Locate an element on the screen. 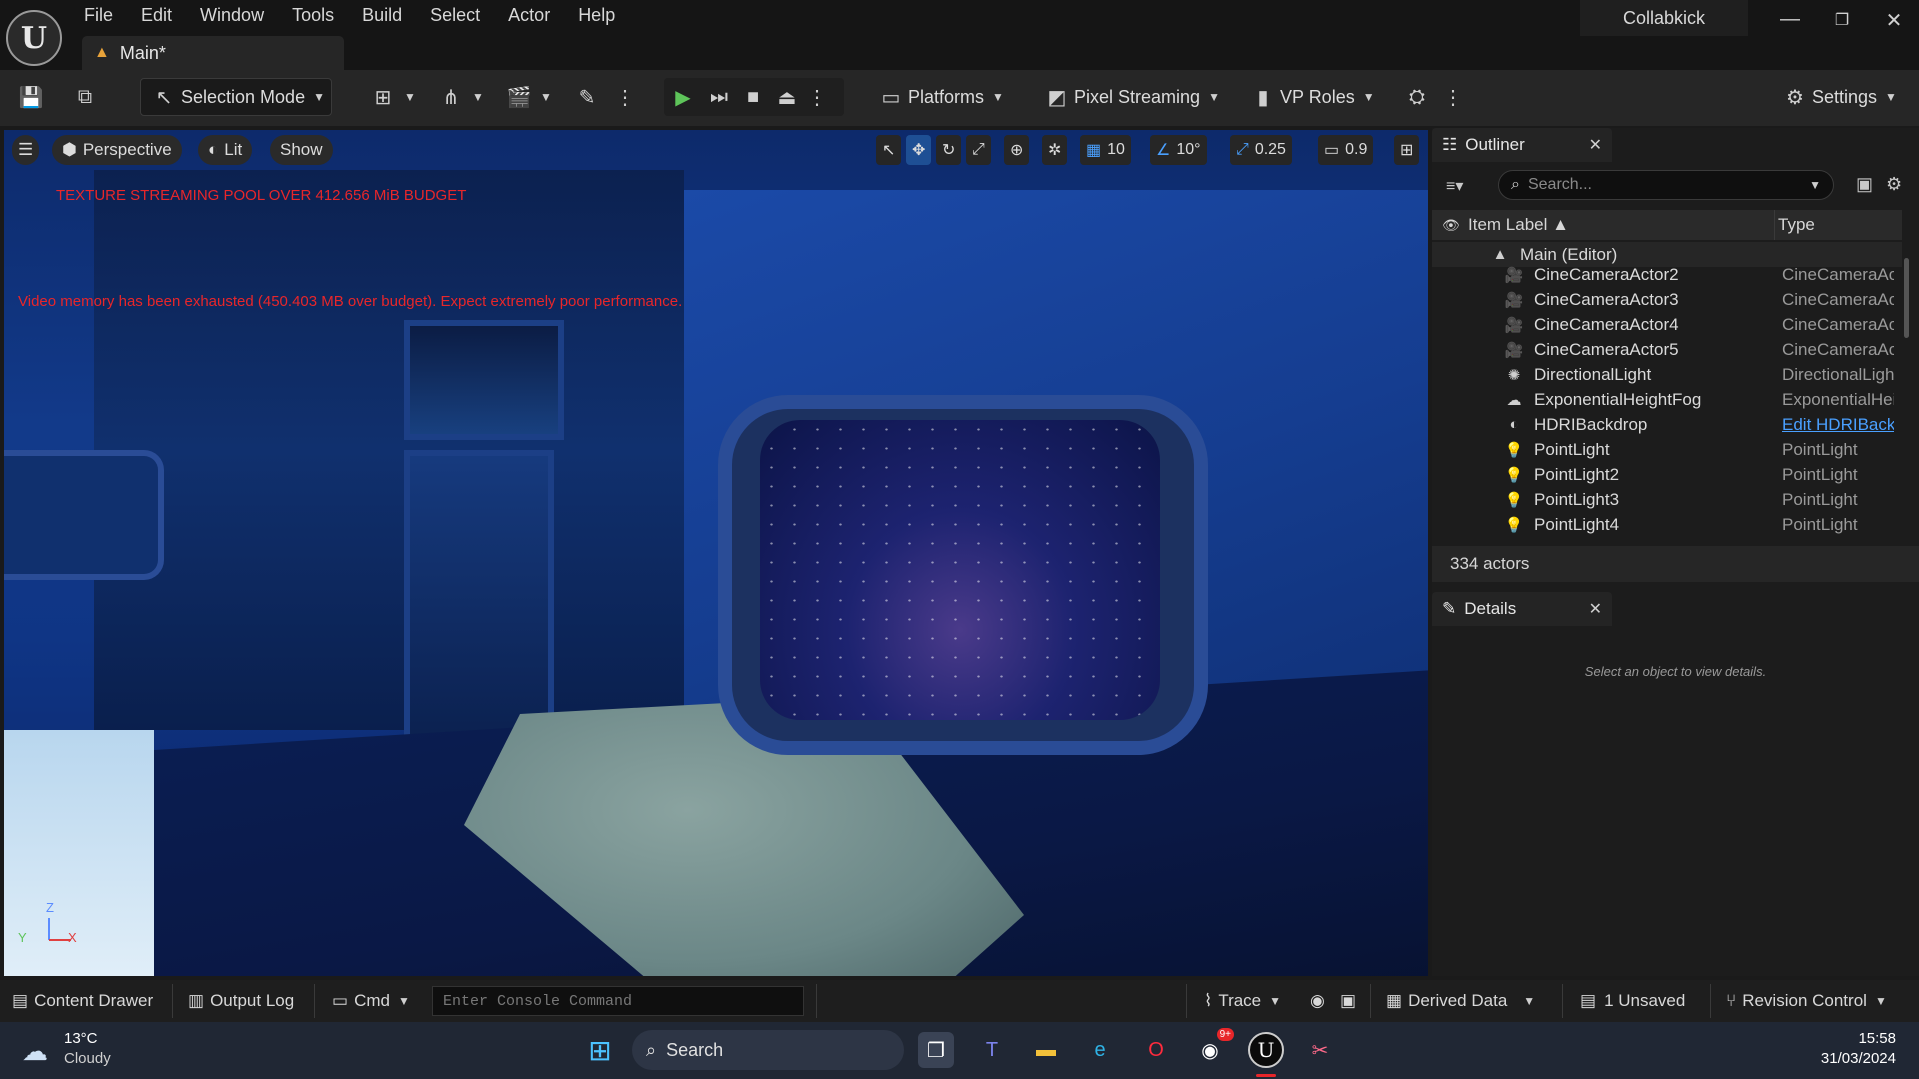 The width and height of the screenshot is (1919, 1079). edge-icon: e is located at coordinates (1100, 1050).